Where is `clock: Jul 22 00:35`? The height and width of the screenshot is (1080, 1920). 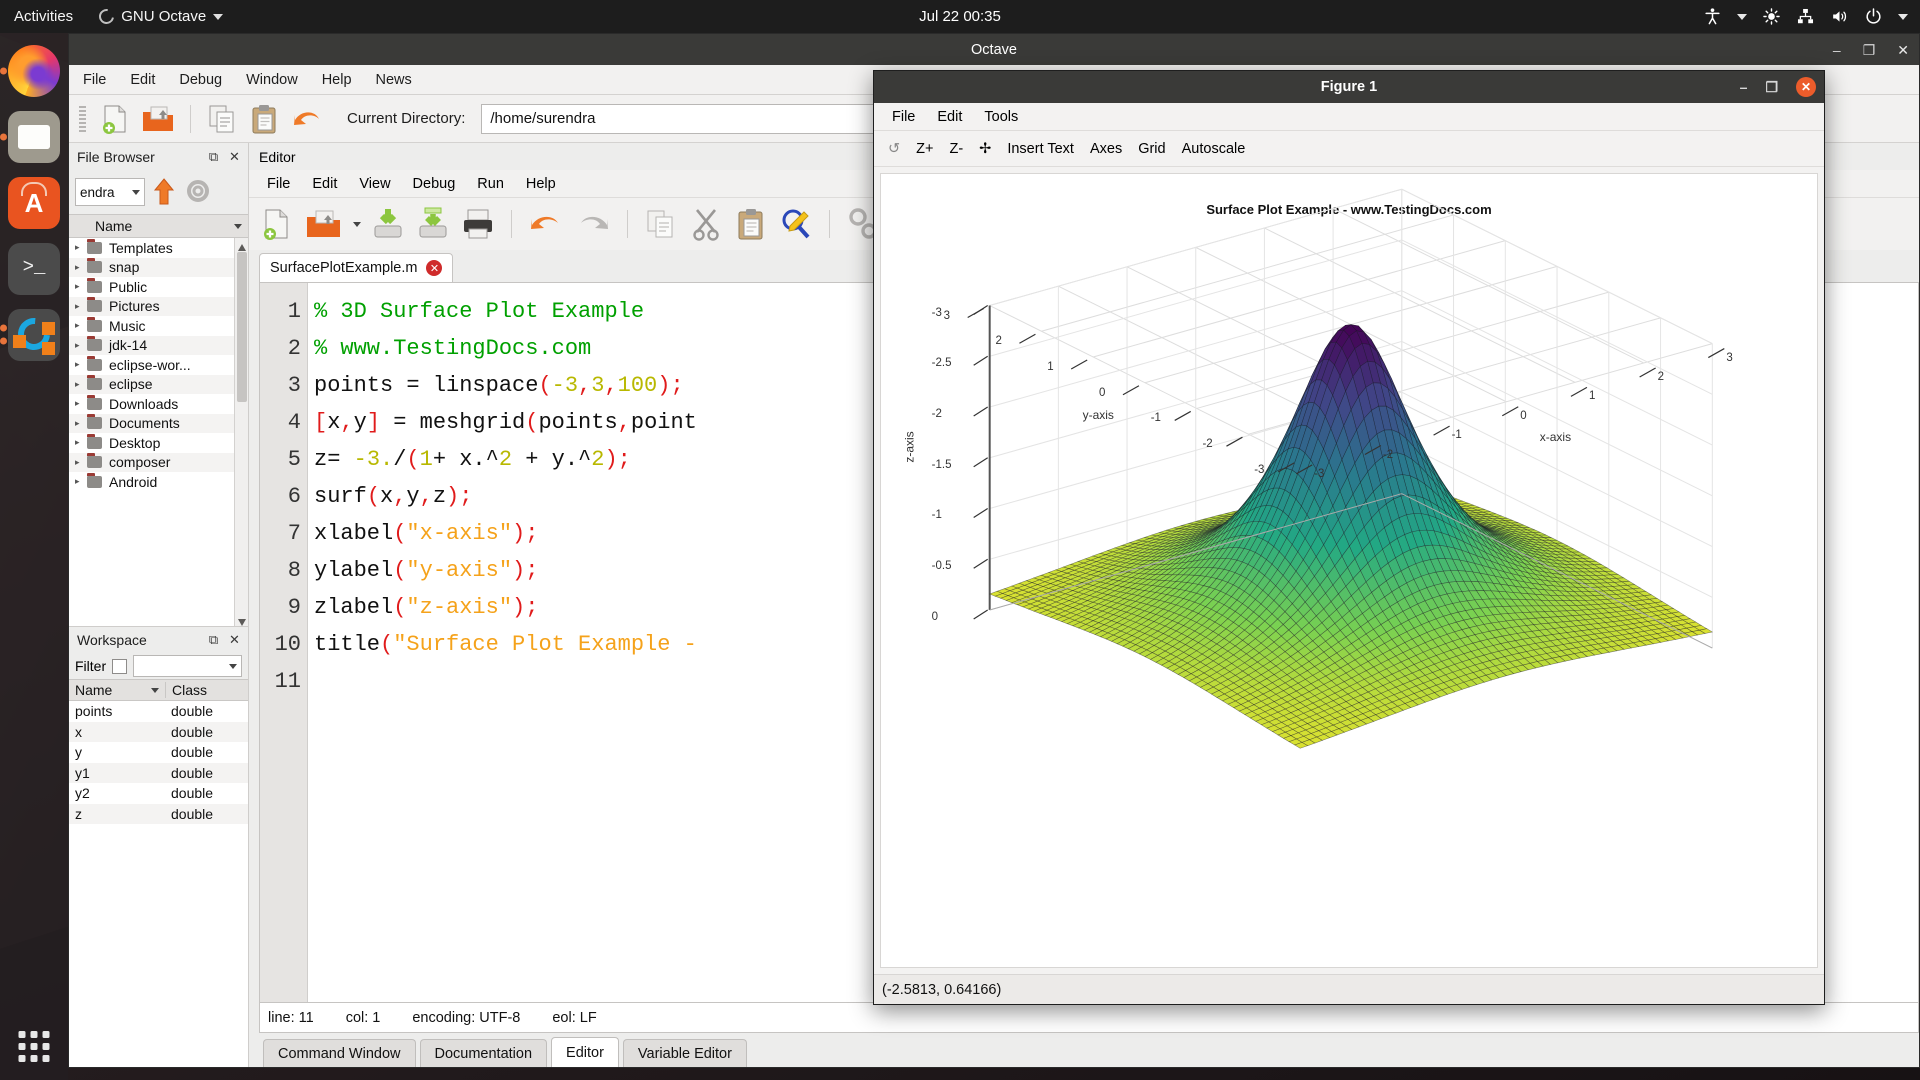
clock: Jul 22 00:35 is located at coordinates (960, 16).